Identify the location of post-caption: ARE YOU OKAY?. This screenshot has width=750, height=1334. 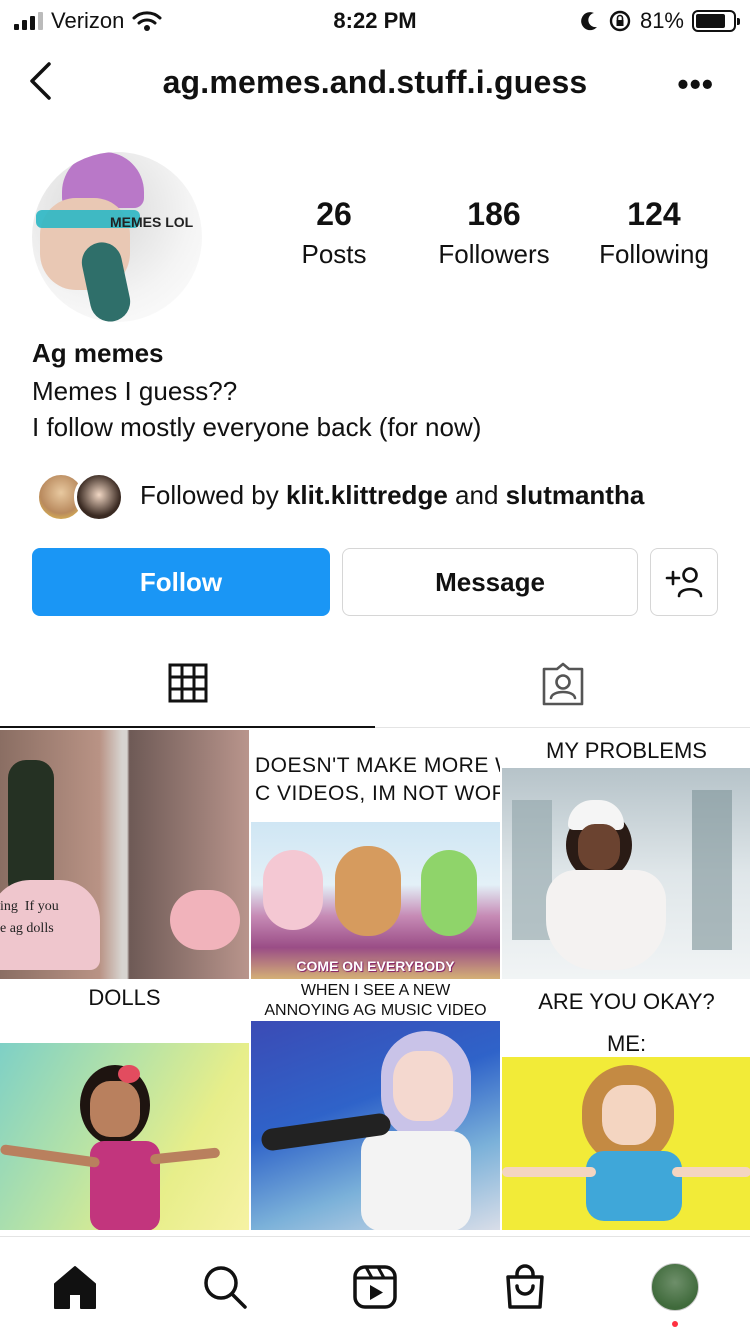
(626, 1002).